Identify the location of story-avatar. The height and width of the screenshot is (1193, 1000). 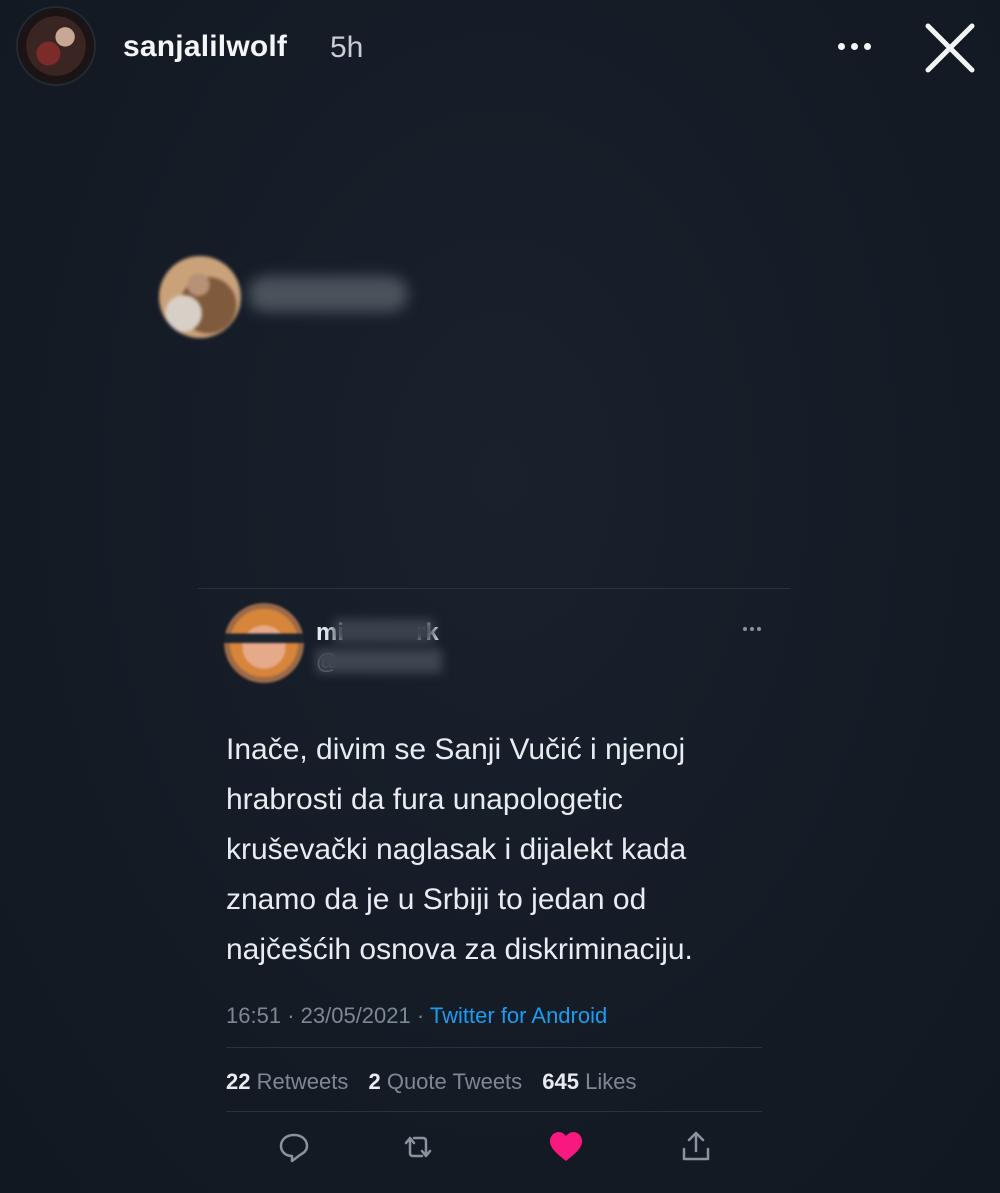
(56, 46).